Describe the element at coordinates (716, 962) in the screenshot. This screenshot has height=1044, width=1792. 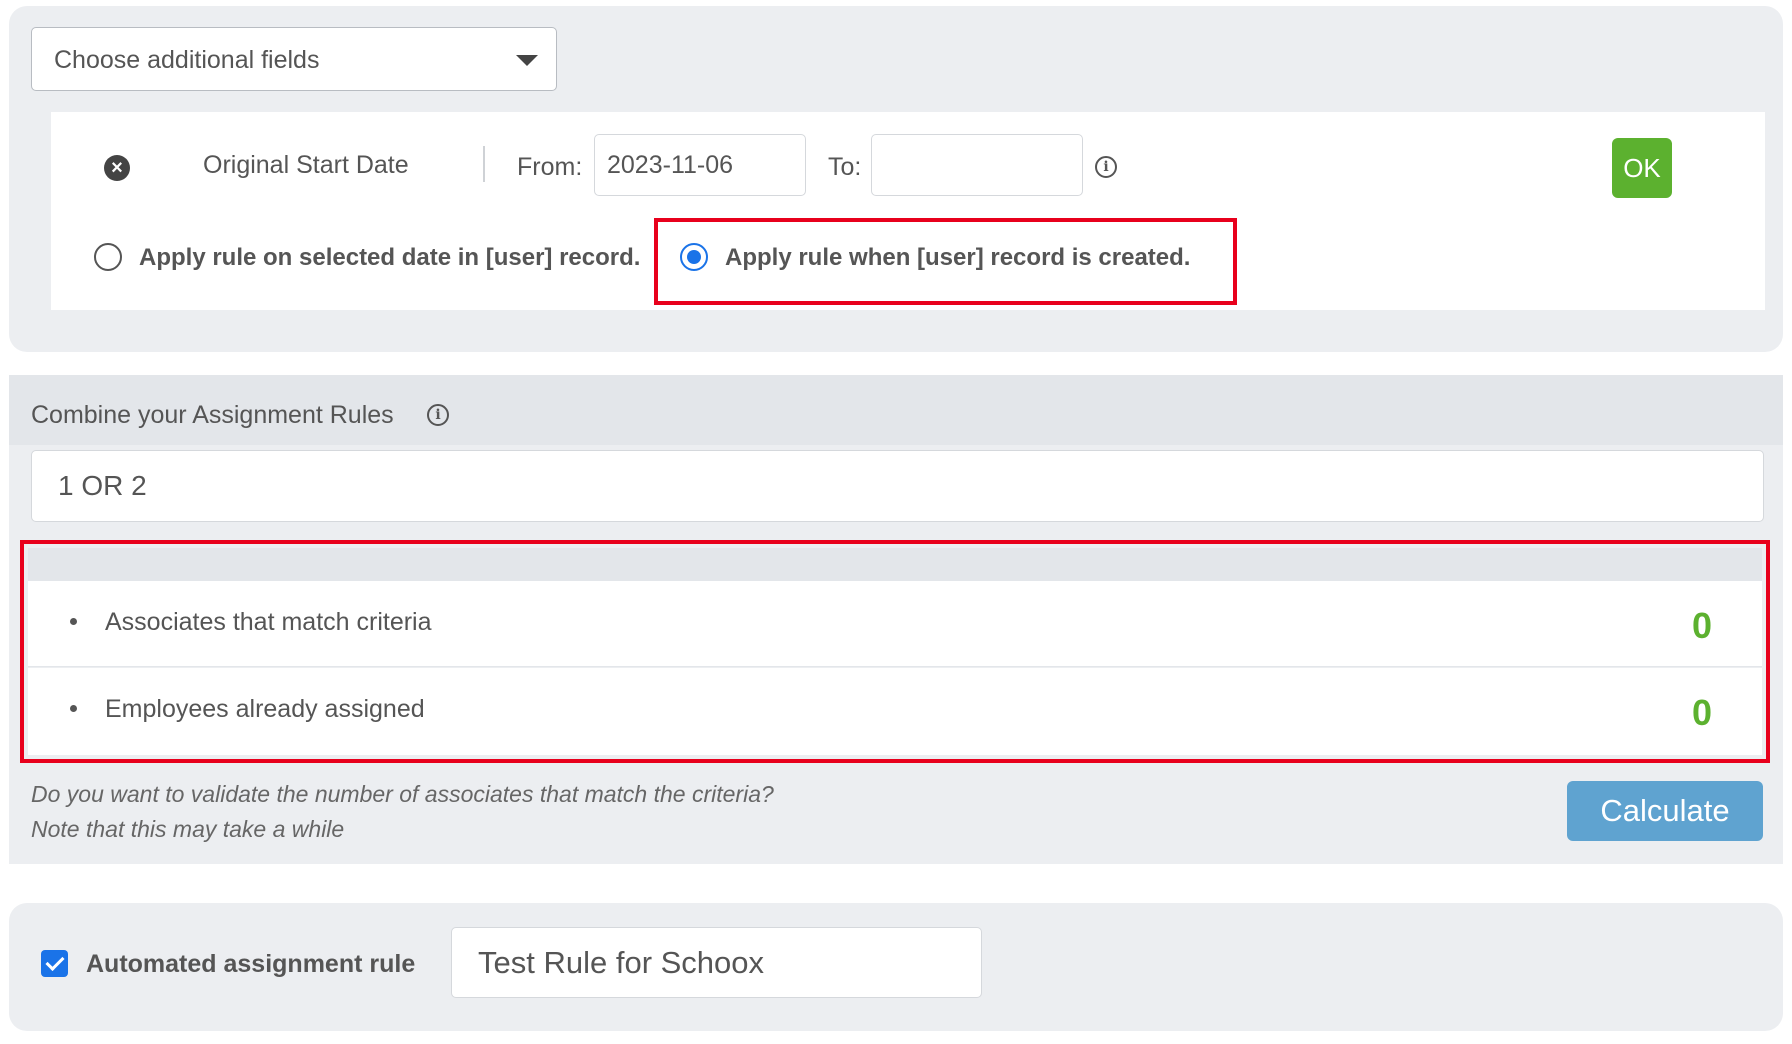
I see `rule-name-input` at that location.